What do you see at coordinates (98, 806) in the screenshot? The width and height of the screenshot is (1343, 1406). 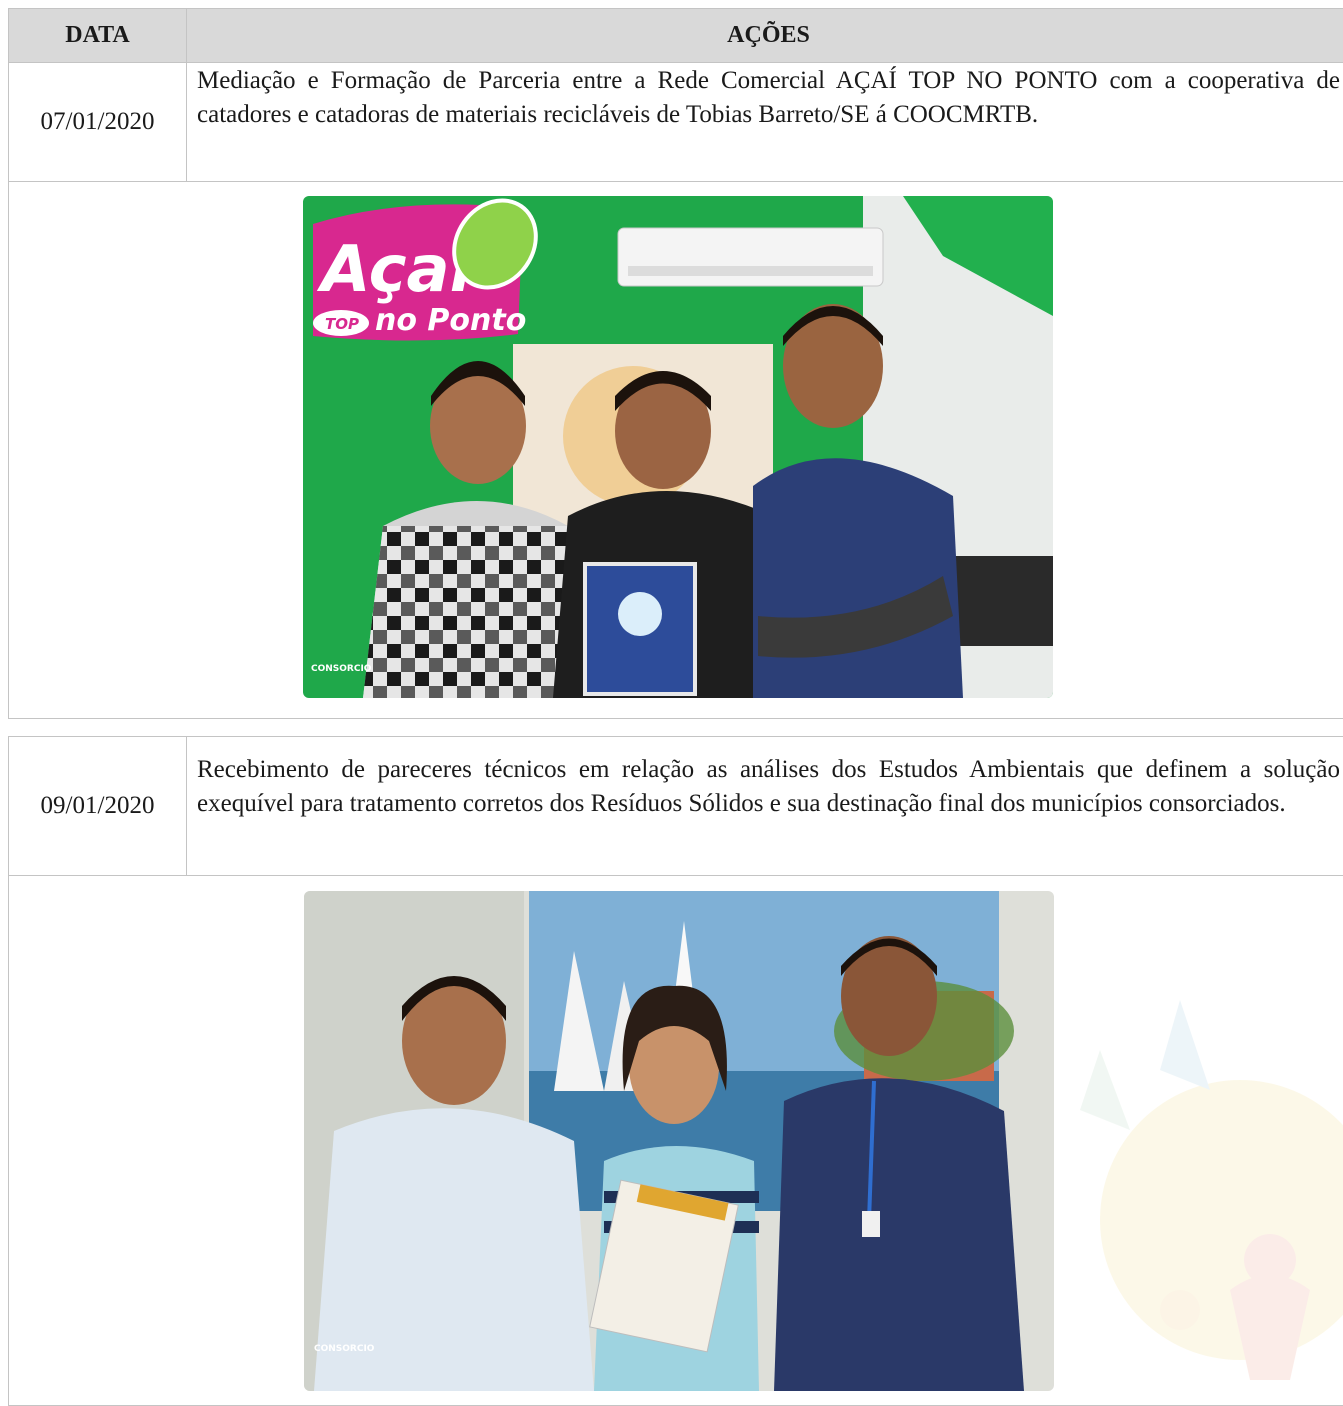 I see `entry-date: 09/01/2020` at bounding box center [98, 806].